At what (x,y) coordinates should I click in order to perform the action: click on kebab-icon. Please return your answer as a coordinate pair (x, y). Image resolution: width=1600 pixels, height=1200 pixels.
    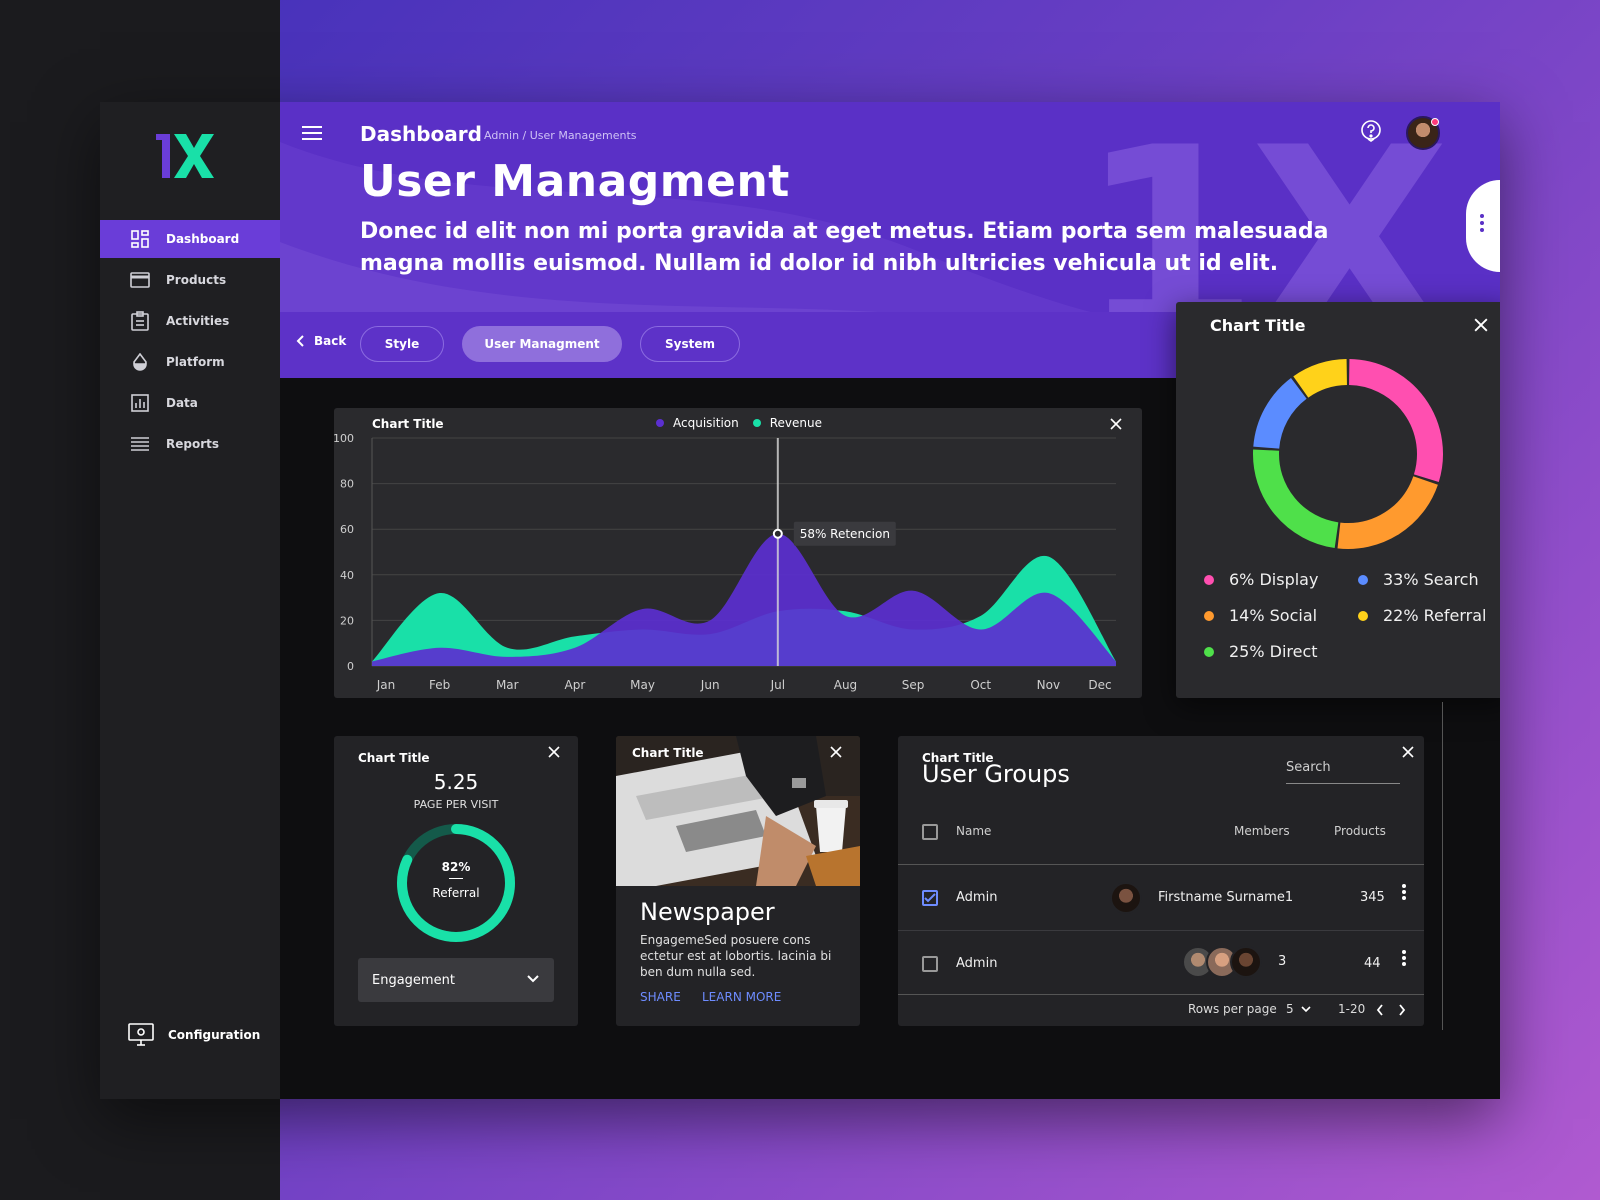
    Looking at the image, I should click on (1482, 216).